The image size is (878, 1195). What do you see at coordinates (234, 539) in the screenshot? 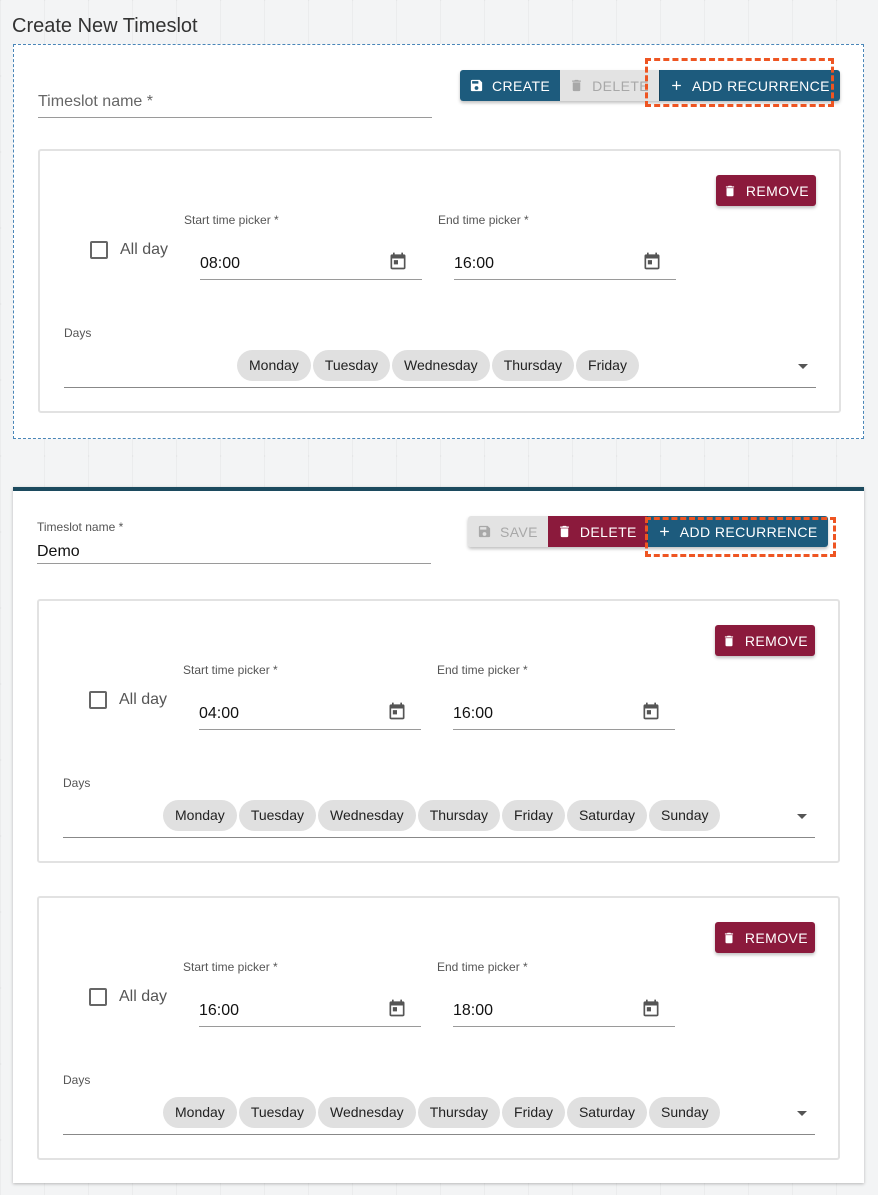
I see `timeslot-name-input: Timeslot name * Demo` at bounding box center [234, 539].